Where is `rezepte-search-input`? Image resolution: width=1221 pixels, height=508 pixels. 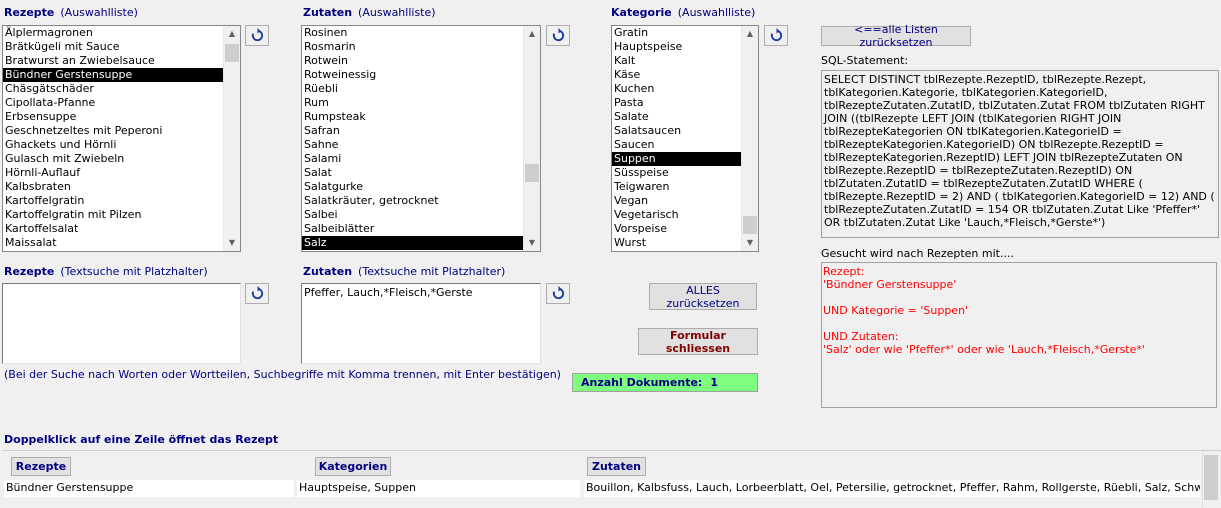
rezepte-search-input is located at coordinates (121, 323).